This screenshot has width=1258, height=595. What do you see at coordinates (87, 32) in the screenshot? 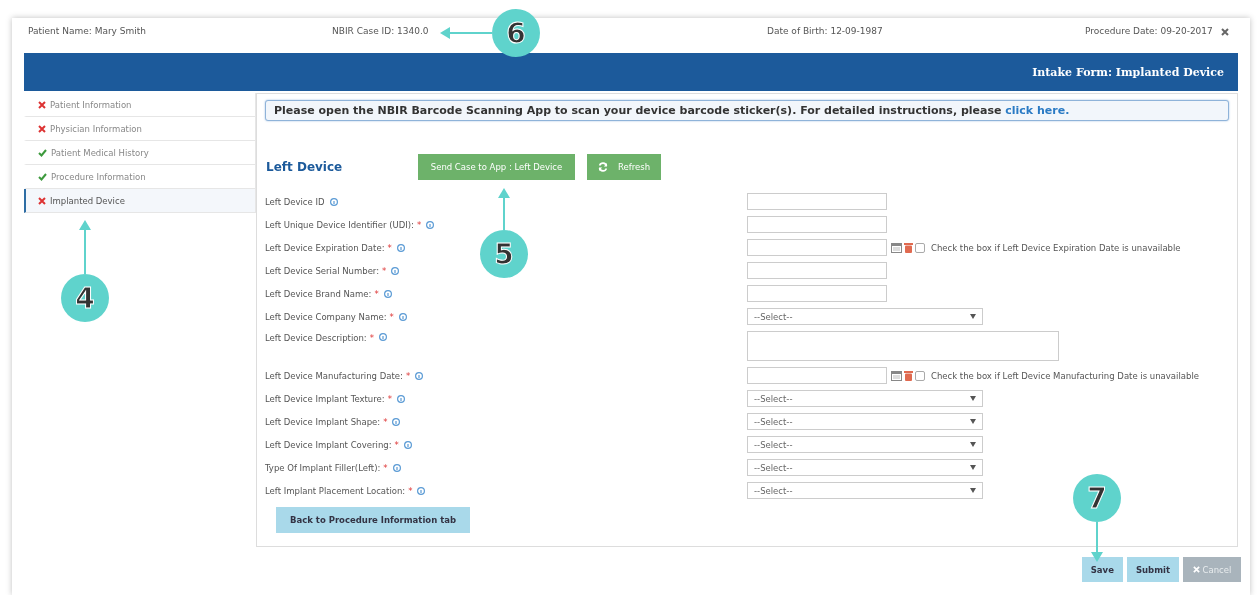
I see `patient-name: Patient Name: Mary Smith` at bounding box center [87, 32].